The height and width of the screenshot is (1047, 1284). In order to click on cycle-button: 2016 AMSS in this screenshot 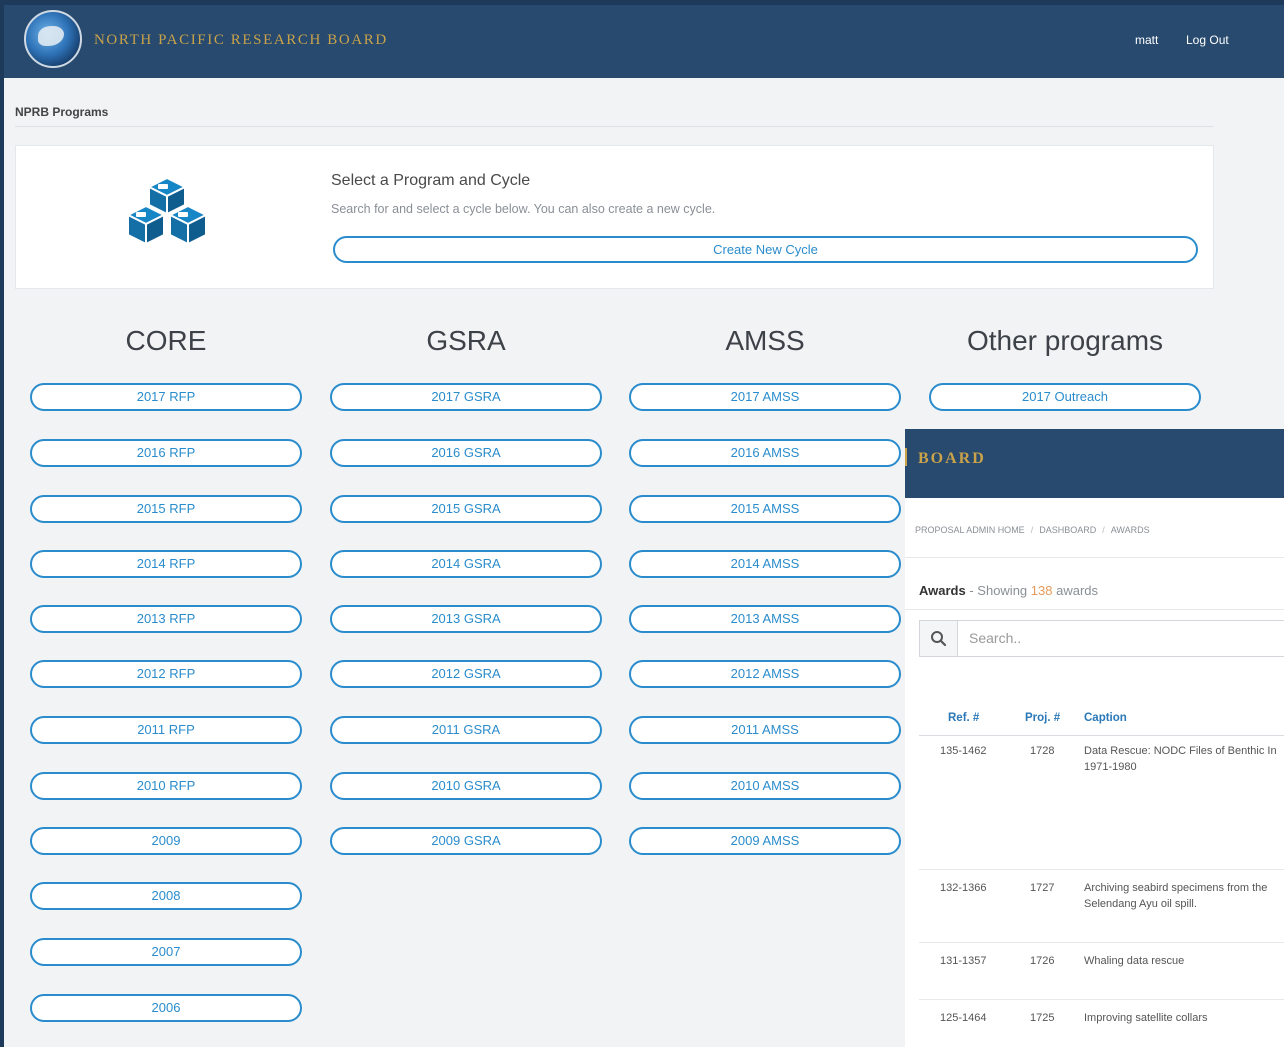, I will do `click(765, 453)`.